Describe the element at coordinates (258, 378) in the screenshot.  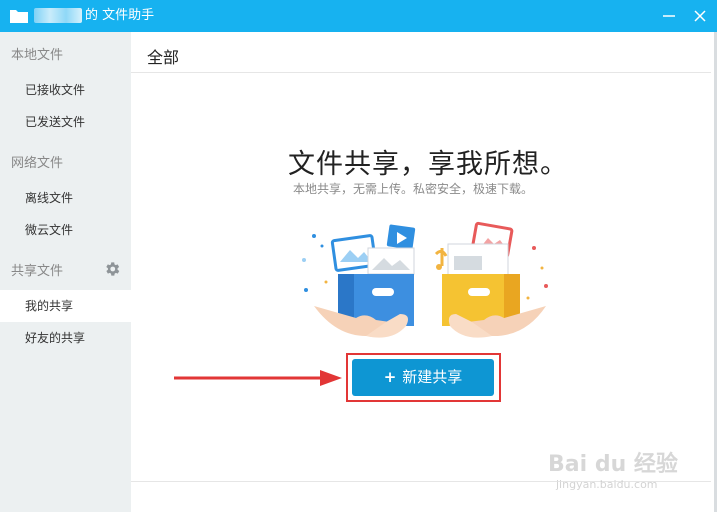
I see `arrow-annotation` at that location.